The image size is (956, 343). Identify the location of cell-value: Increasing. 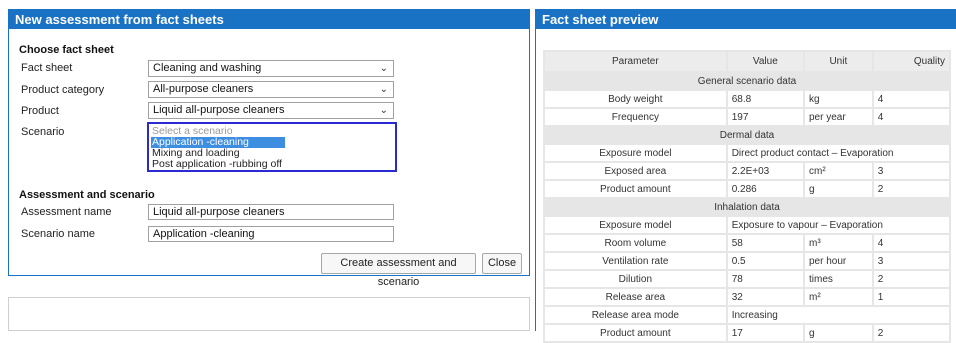
(838, 315).